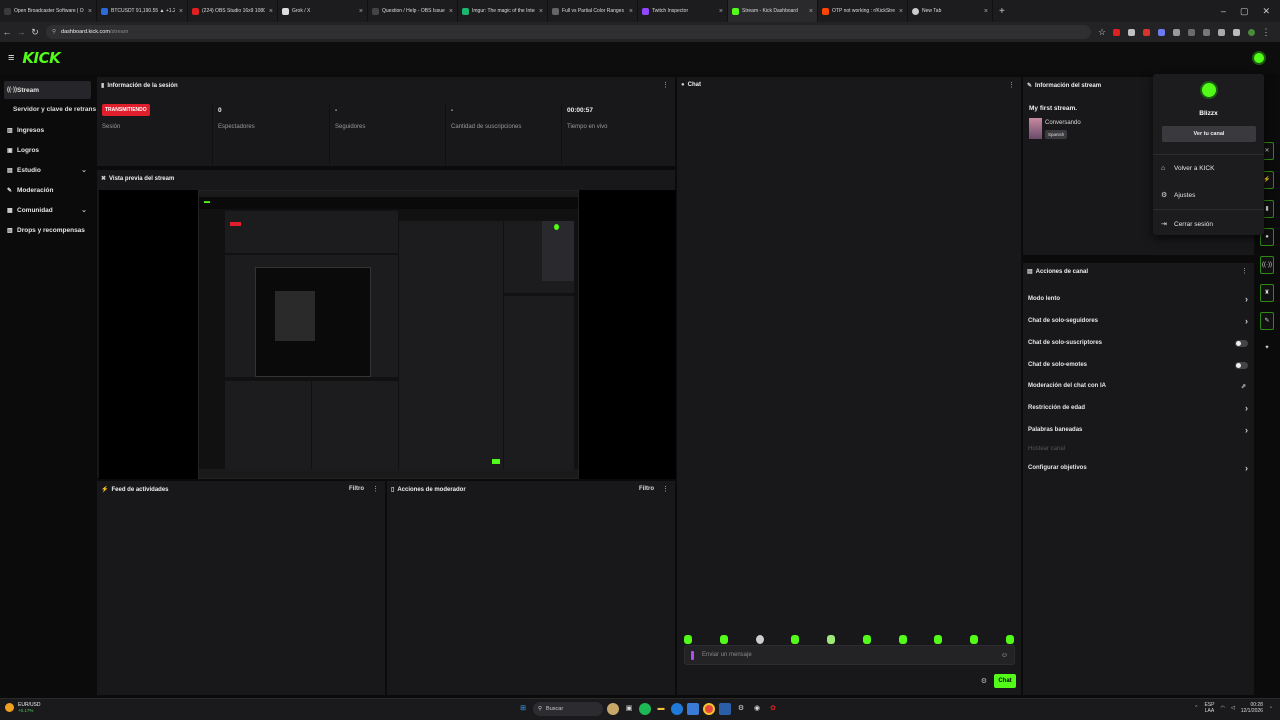  Describe the element at coordinates (503, 11) in the screenshot. I see `browser-tab: Imgur: The magic of the Intern ×` at that location.